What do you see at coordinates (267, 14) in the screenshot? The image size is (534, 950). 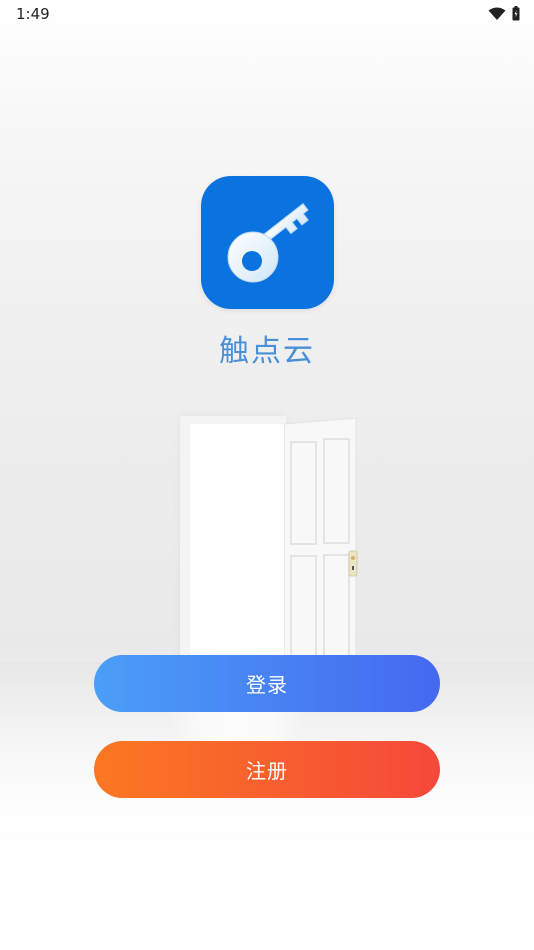 I see `status-bar: 1:49` at bounding box center [267, 14].